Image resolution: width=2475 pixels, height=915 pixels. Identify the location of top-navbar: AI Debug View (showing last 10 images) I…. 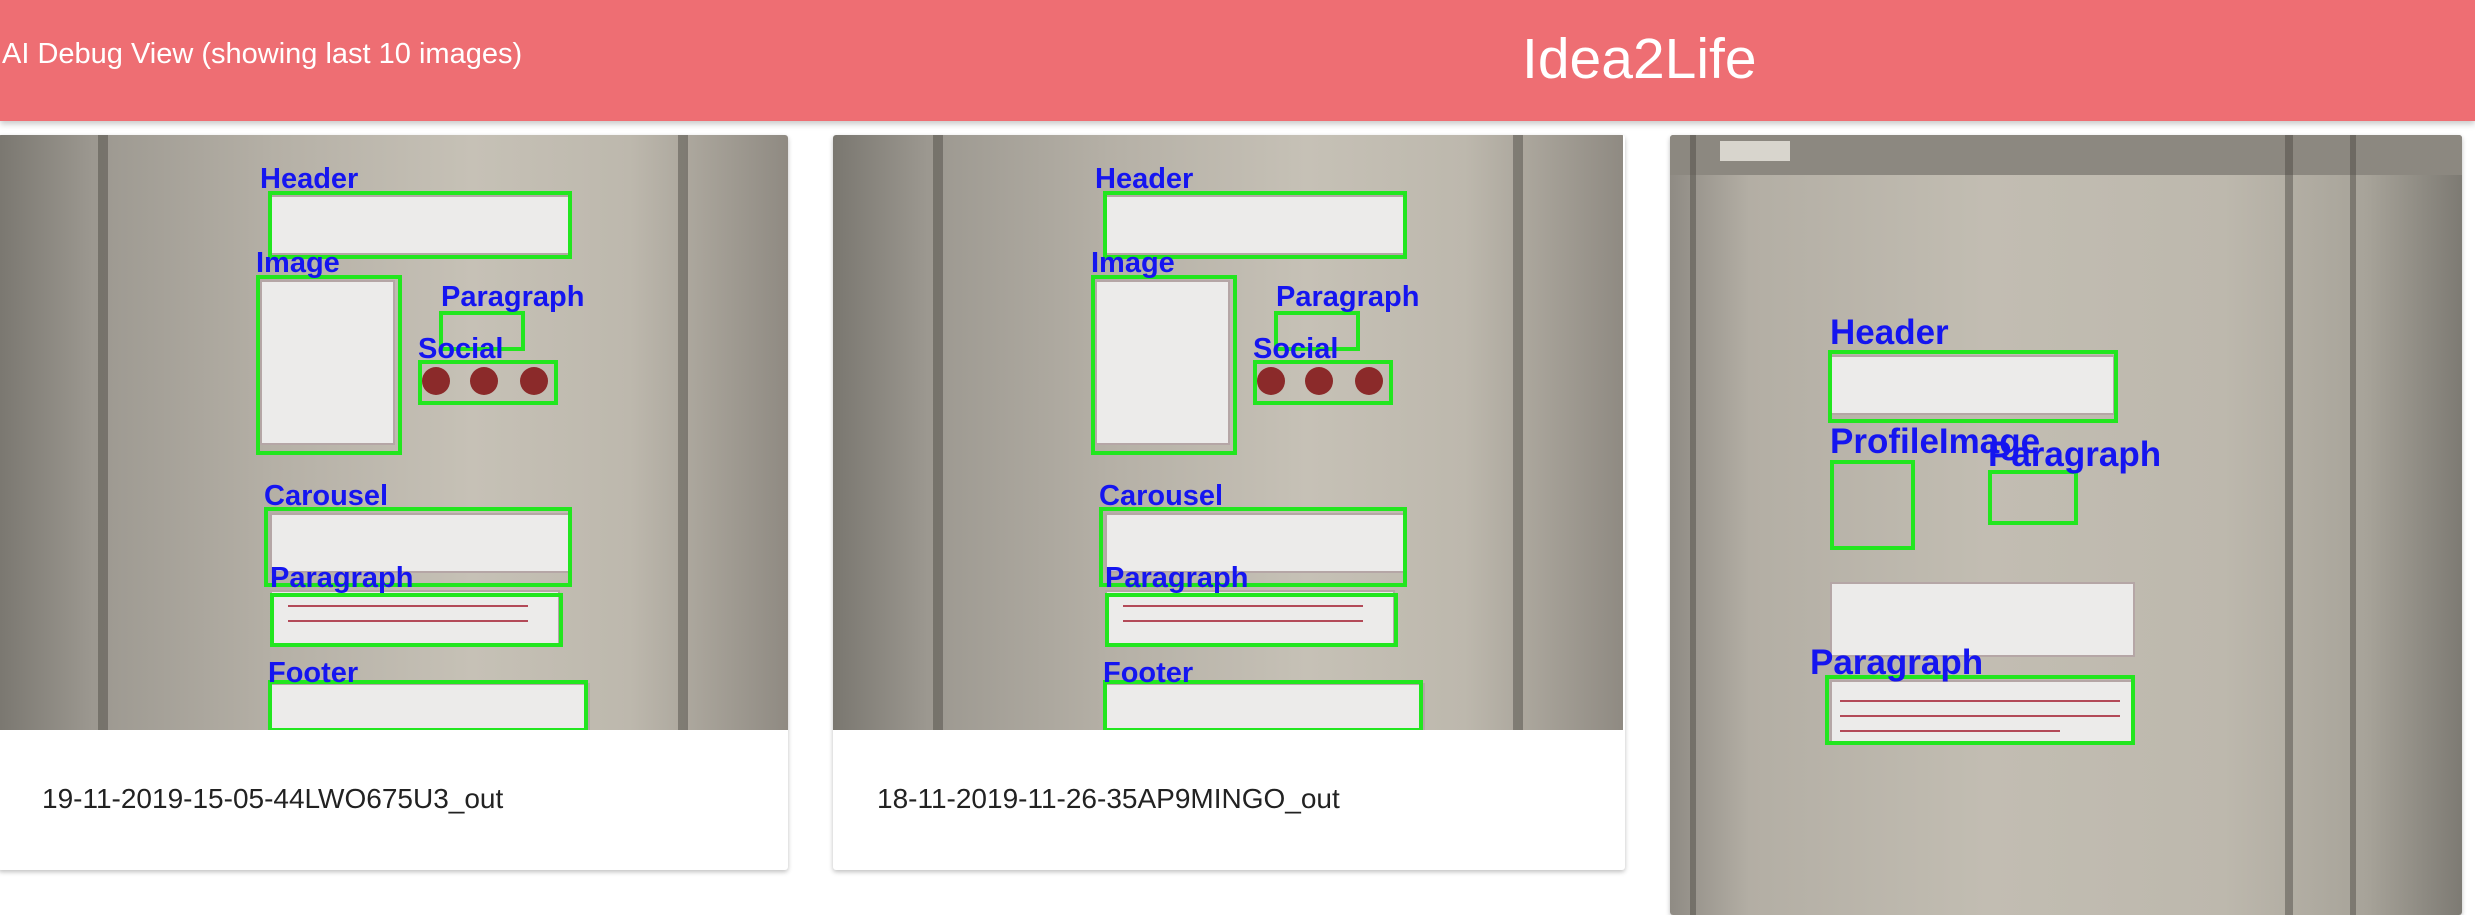
(1237, 60).